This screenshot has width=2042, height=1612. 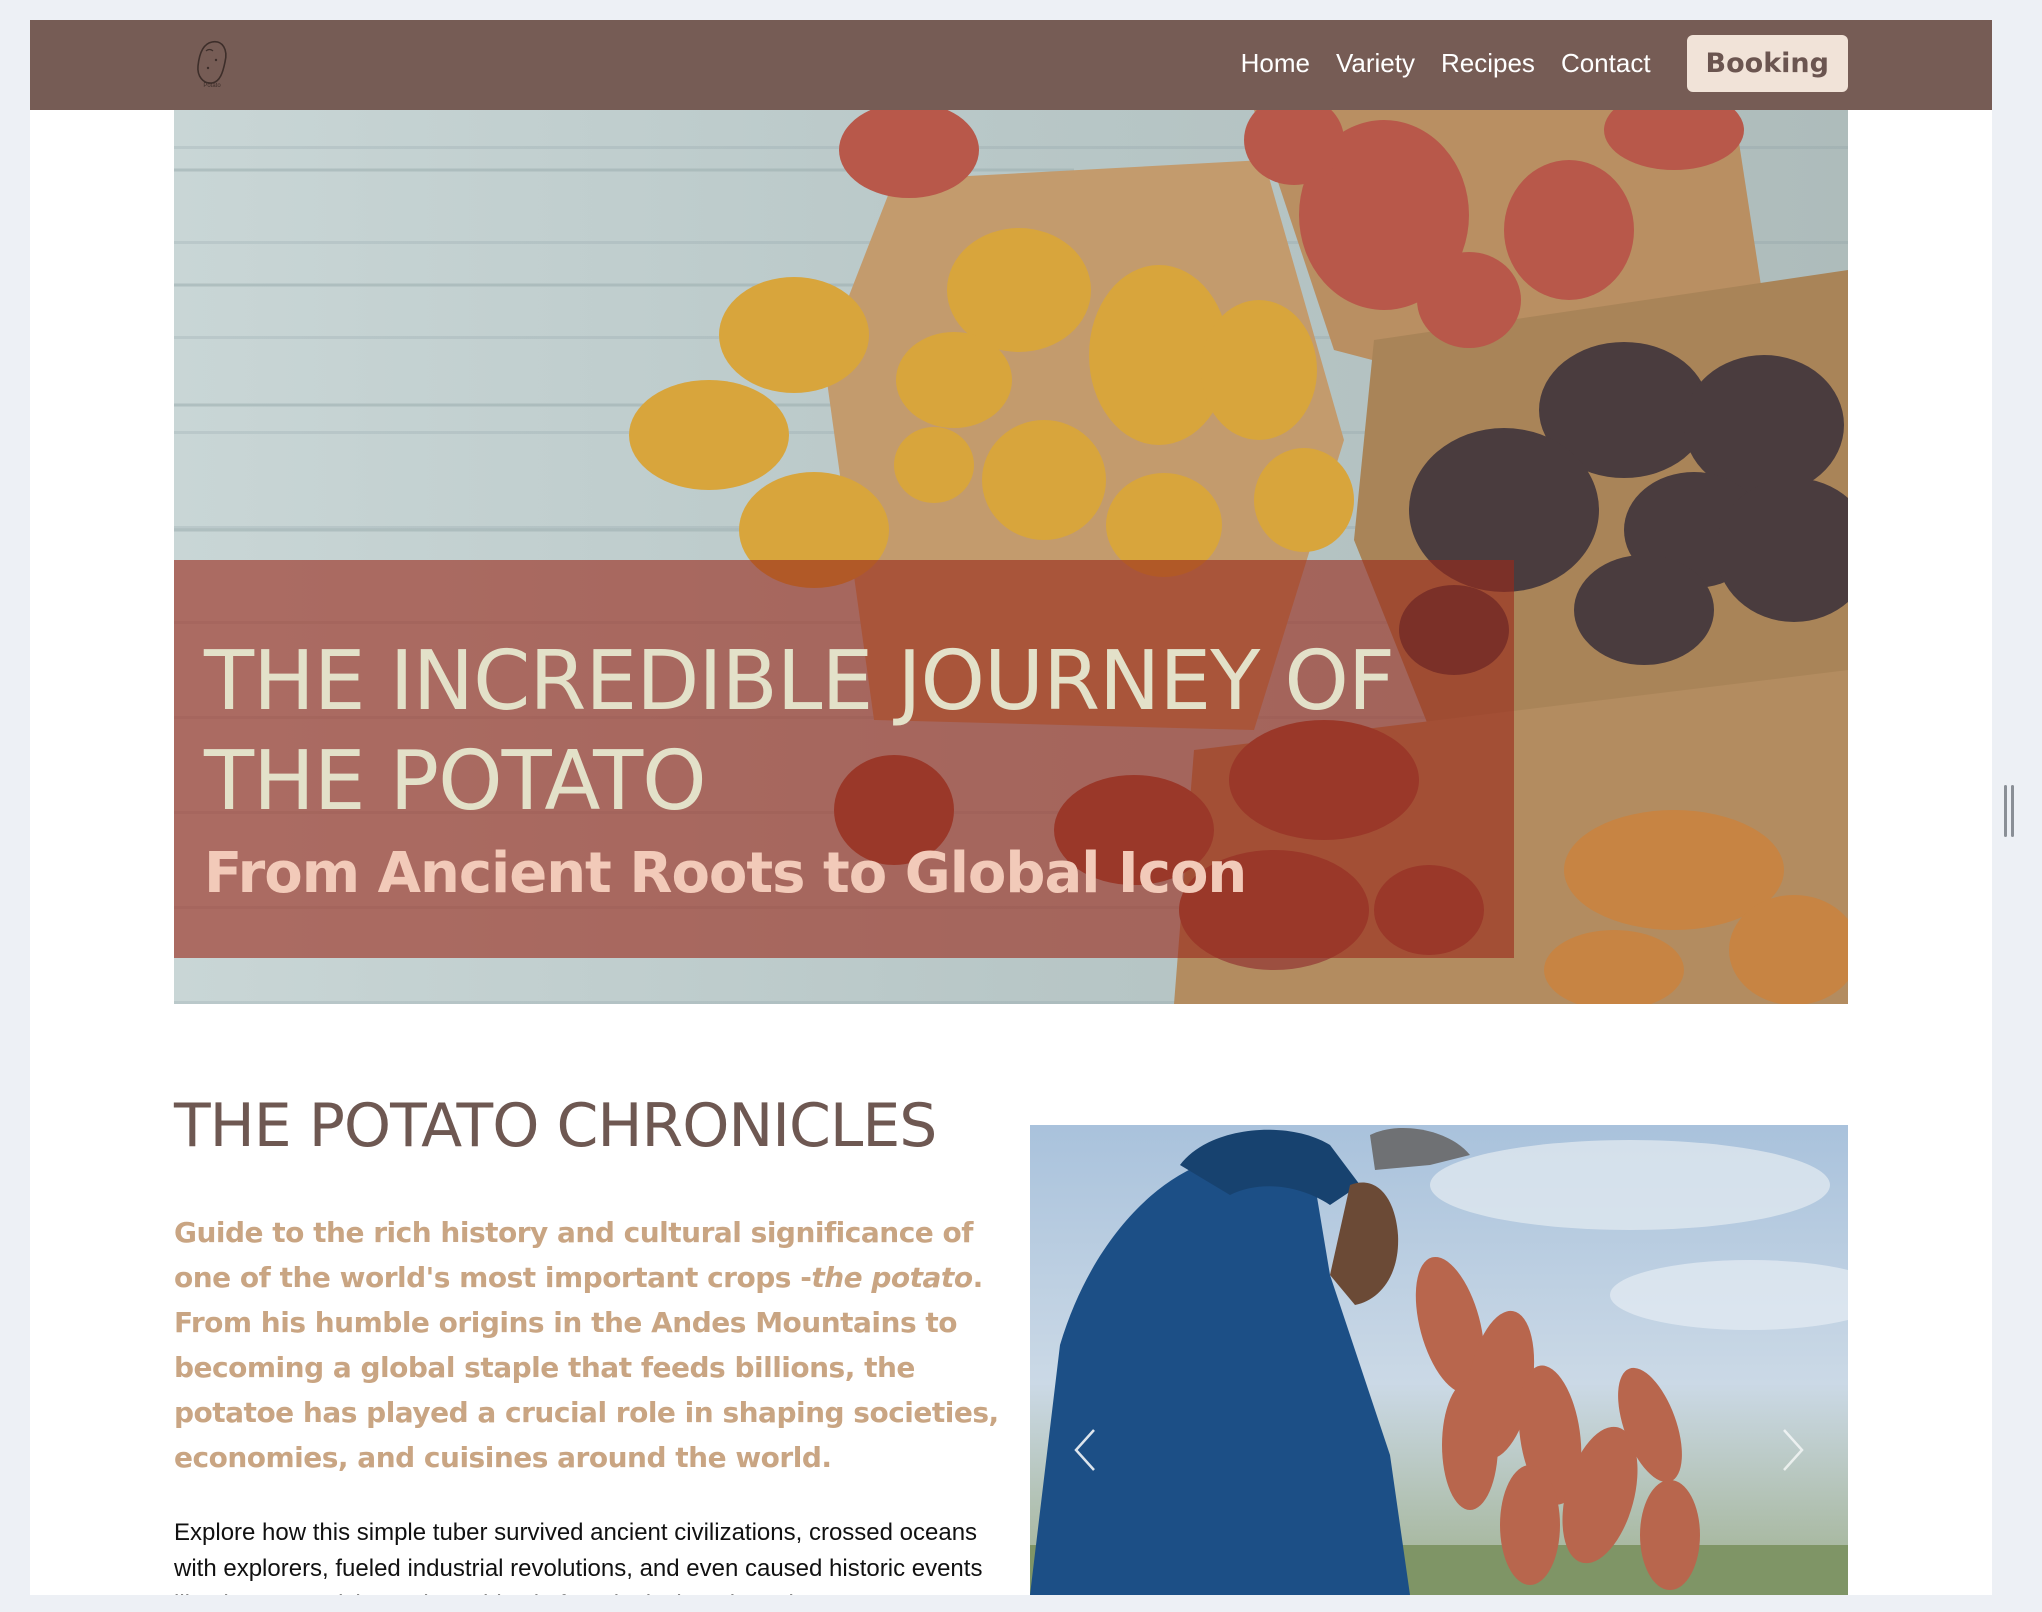 What do you see at coordinates (892, 1277) in the screenshot?
I see `lead-emphasis: the potato` at bounding box center [892, 1277].